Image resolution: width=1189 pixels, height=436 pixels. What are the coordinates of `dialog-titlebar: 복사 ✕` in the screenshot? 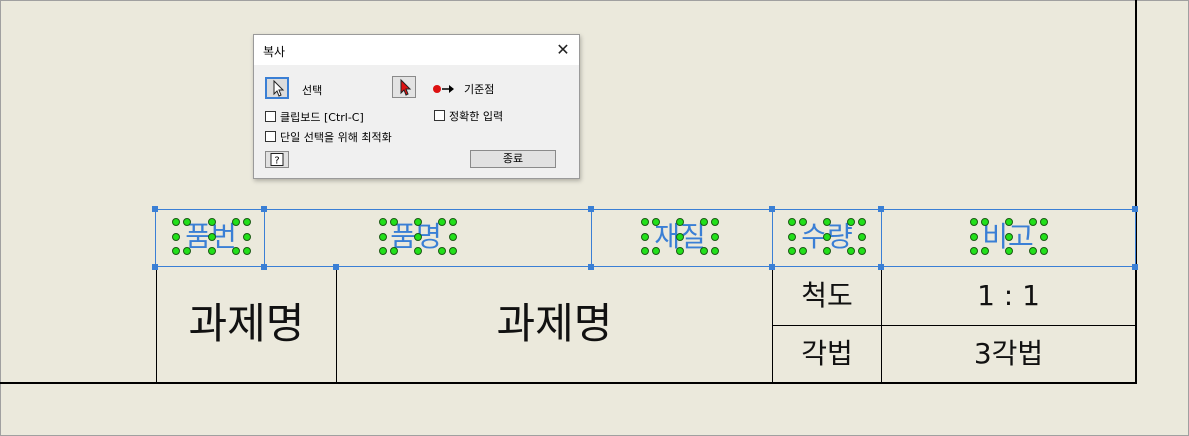 It's located at (416, 50).